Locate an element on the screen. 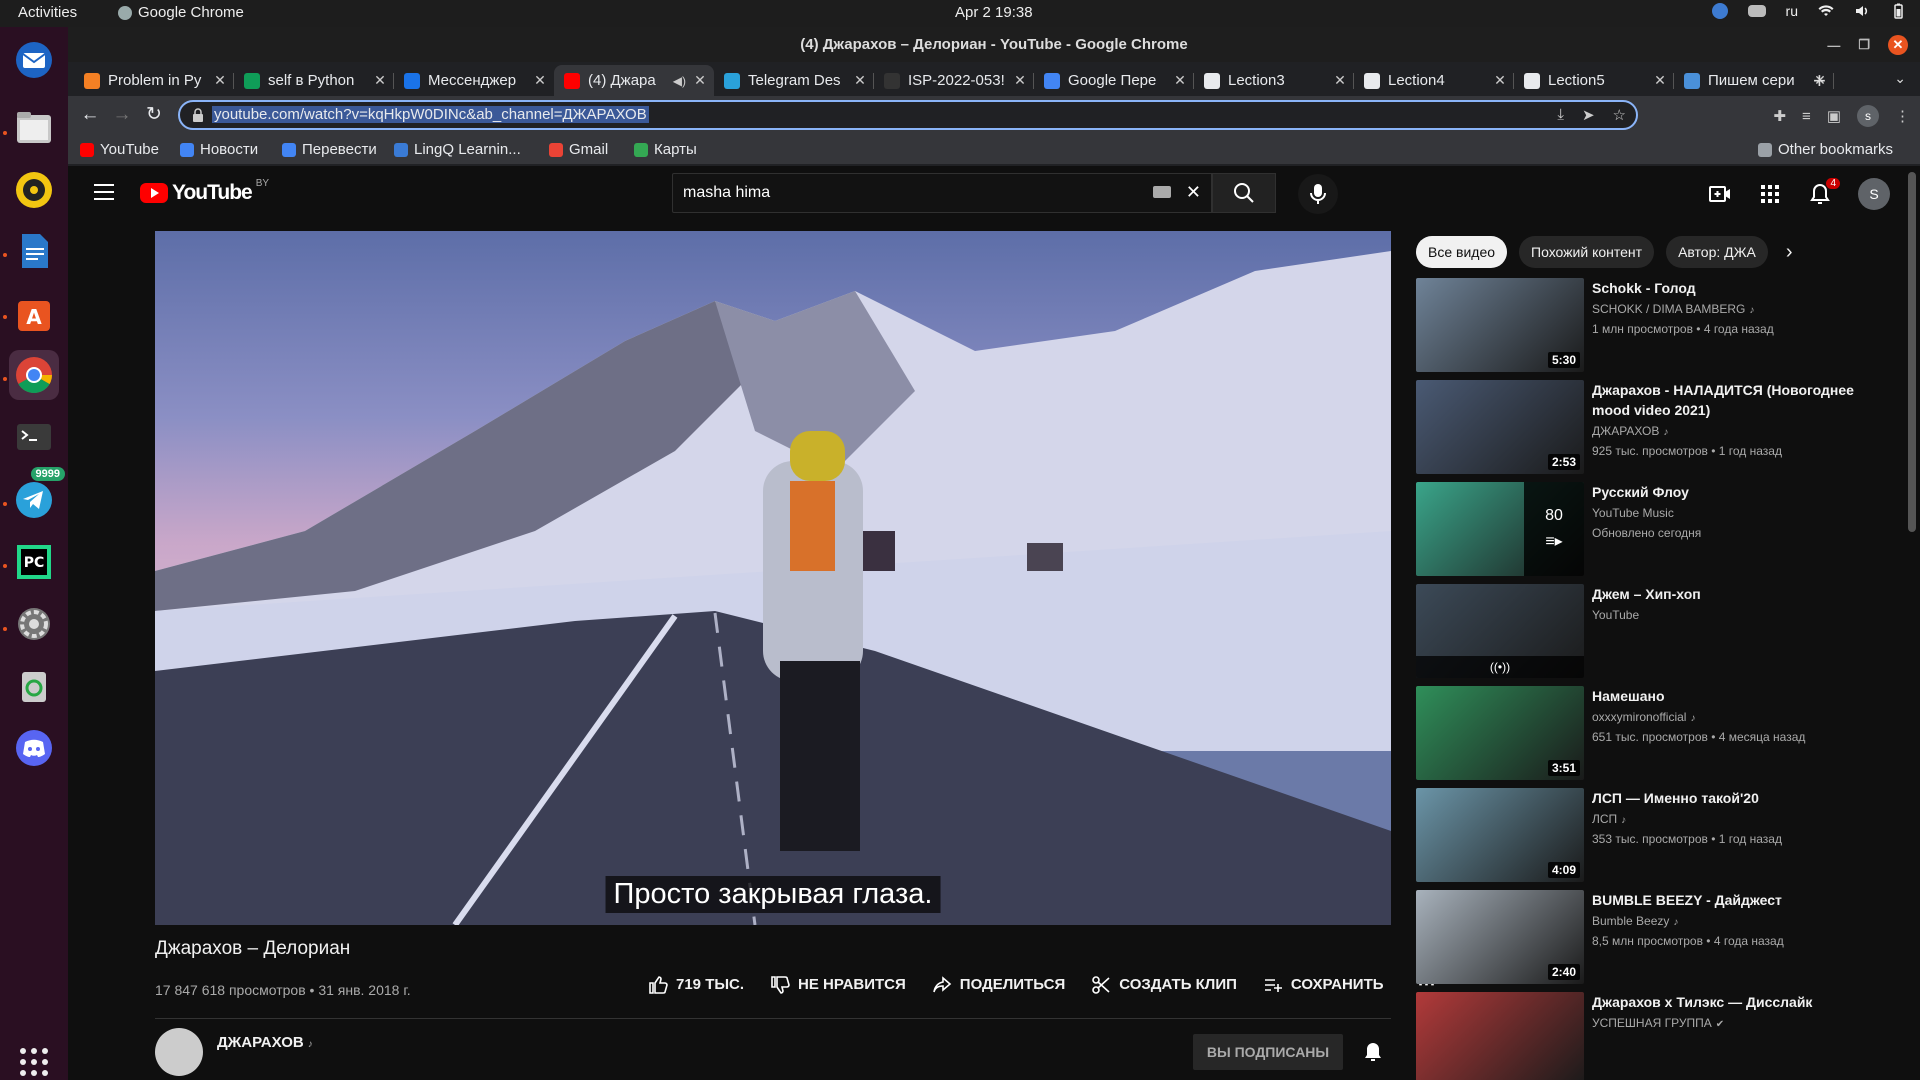 The height and width of the screenshot is (1080, 1920). dock-thunderbird is located at coordinates (34, 60).